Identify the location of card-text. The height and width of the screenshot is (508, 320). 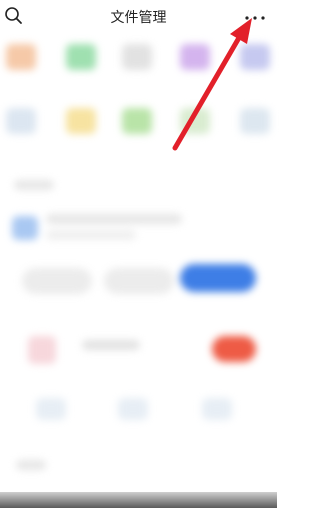
(111, 345).